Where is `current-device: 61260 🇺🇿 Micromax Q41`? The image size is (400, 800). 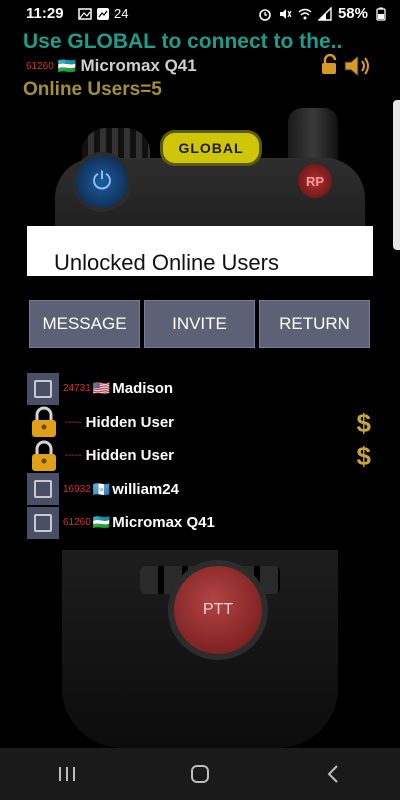
current-device: 61260 🇺🇿 Micromax Q41 is located at coordinates (111, 66).